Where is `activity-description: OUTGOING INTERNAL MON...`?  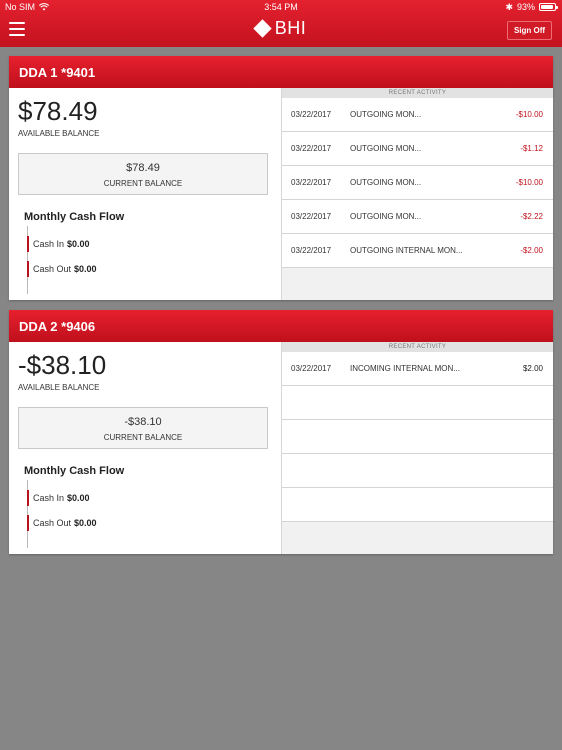
activity-description: OUTGOING INTERNAL MON... is located at coordinates (406, 250).